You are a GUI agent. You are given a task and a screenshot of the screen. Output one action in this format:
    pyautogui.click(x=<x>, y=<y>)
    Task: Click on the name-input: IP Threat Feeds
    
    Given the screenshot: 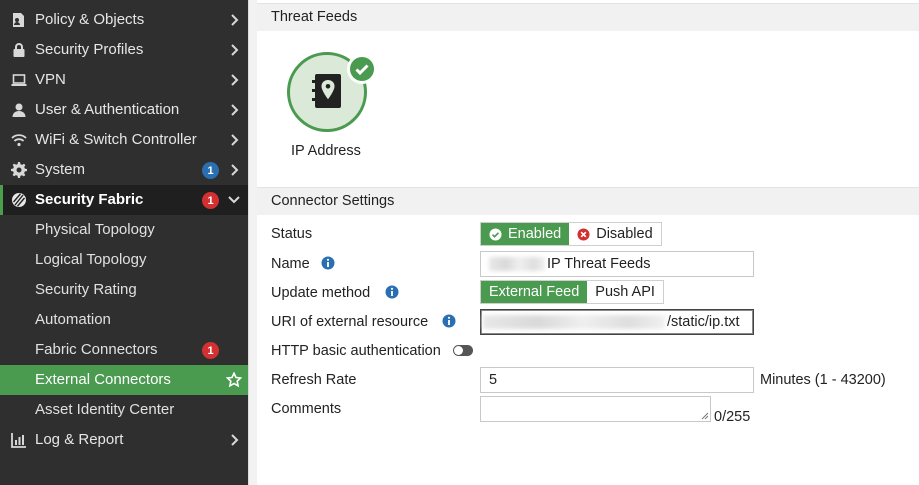 What is the action you would take?
    pyautogui.click(x=617, y=264)
    